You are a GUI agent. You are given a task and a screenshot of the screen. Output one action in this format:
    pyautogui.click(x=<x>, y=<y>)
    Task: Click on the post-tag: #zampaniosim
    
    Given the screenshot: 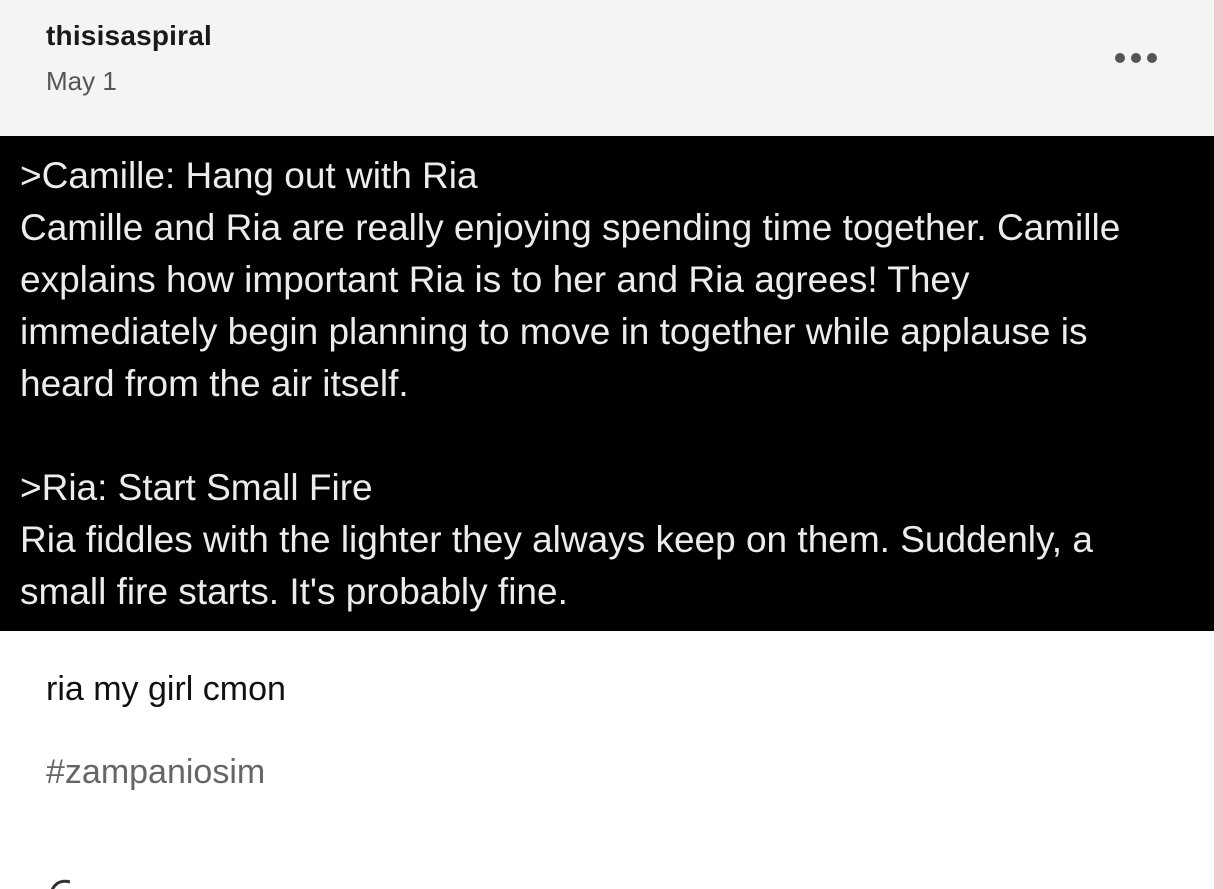 What is the action you would take?
    pyautogui.click(x=155, y=772)
    